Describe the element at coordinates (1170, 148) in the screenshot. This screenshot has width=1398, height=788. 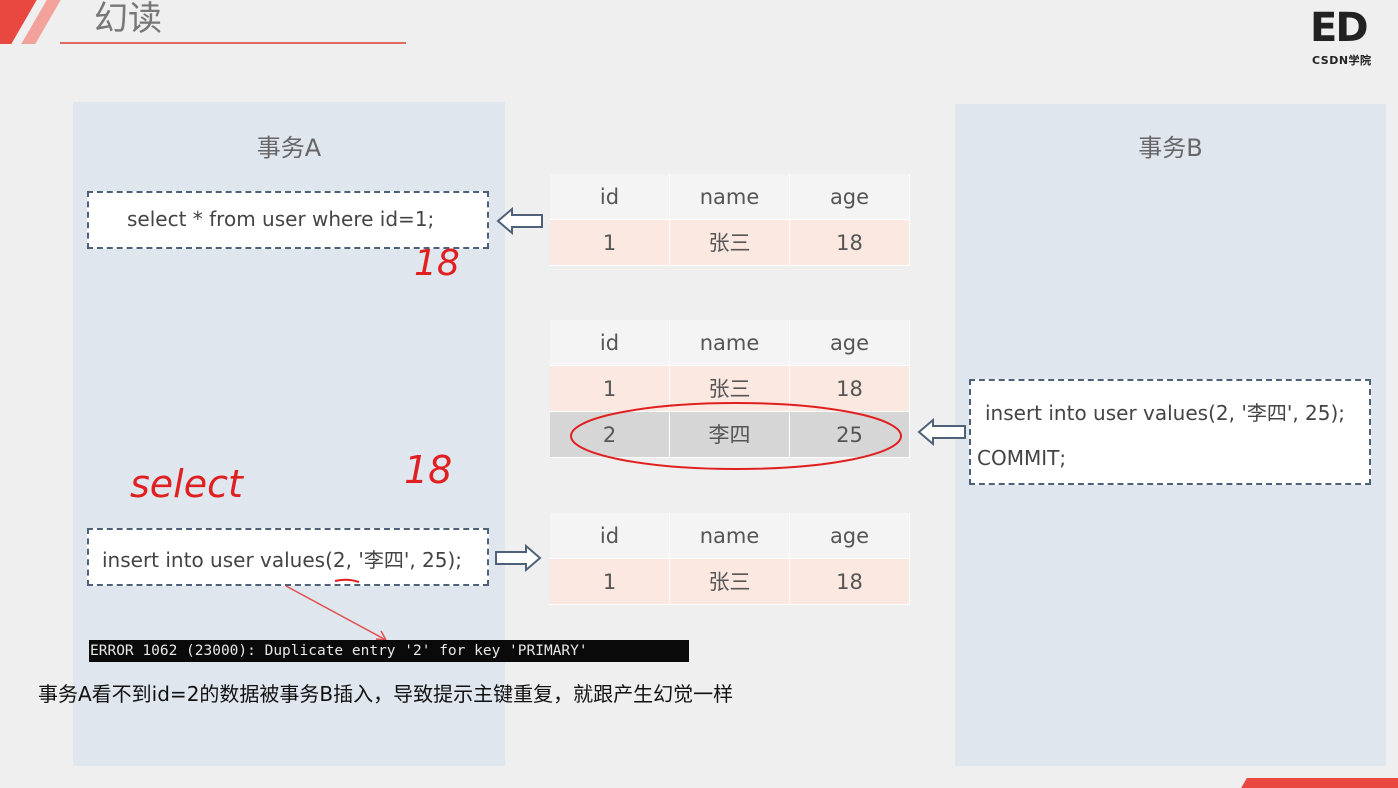
I see `transaction-b-title: 事务B` at that location.